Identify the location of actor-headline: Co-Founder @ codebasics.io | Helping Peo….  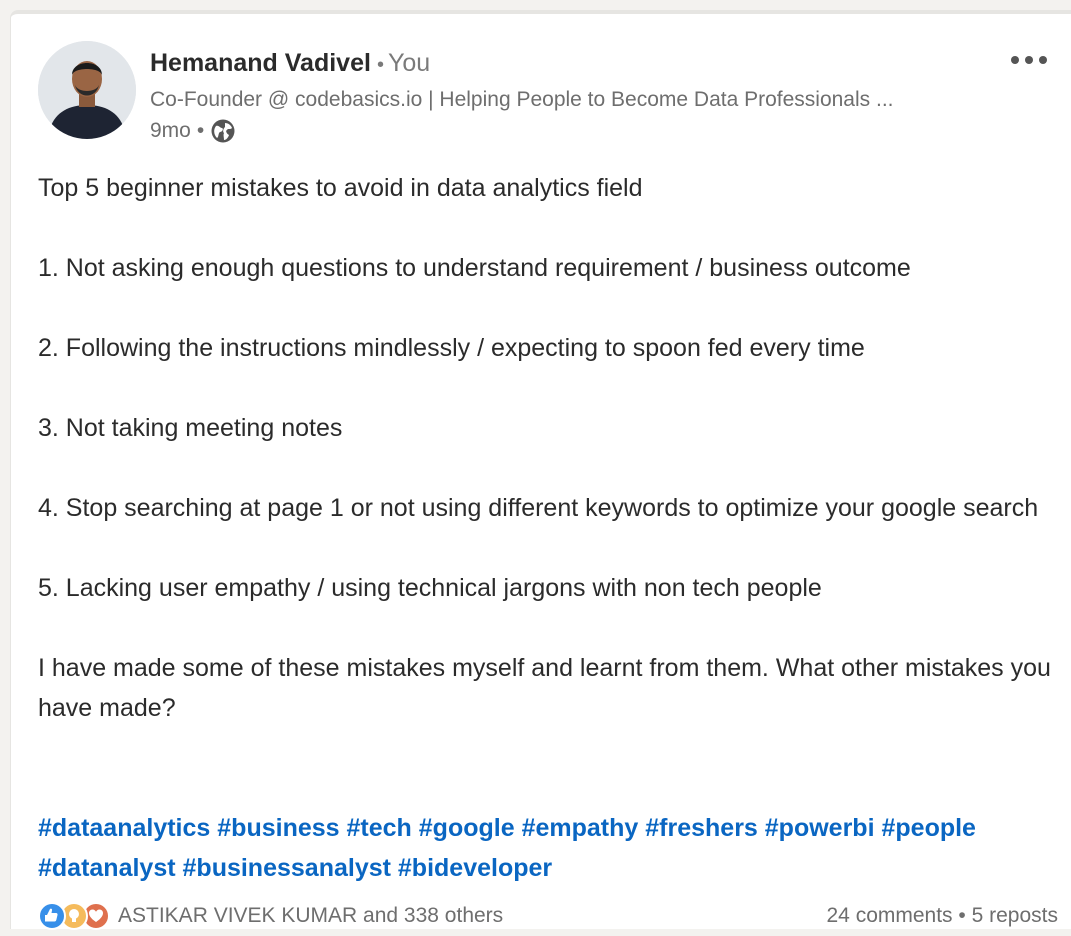
(522, 99).